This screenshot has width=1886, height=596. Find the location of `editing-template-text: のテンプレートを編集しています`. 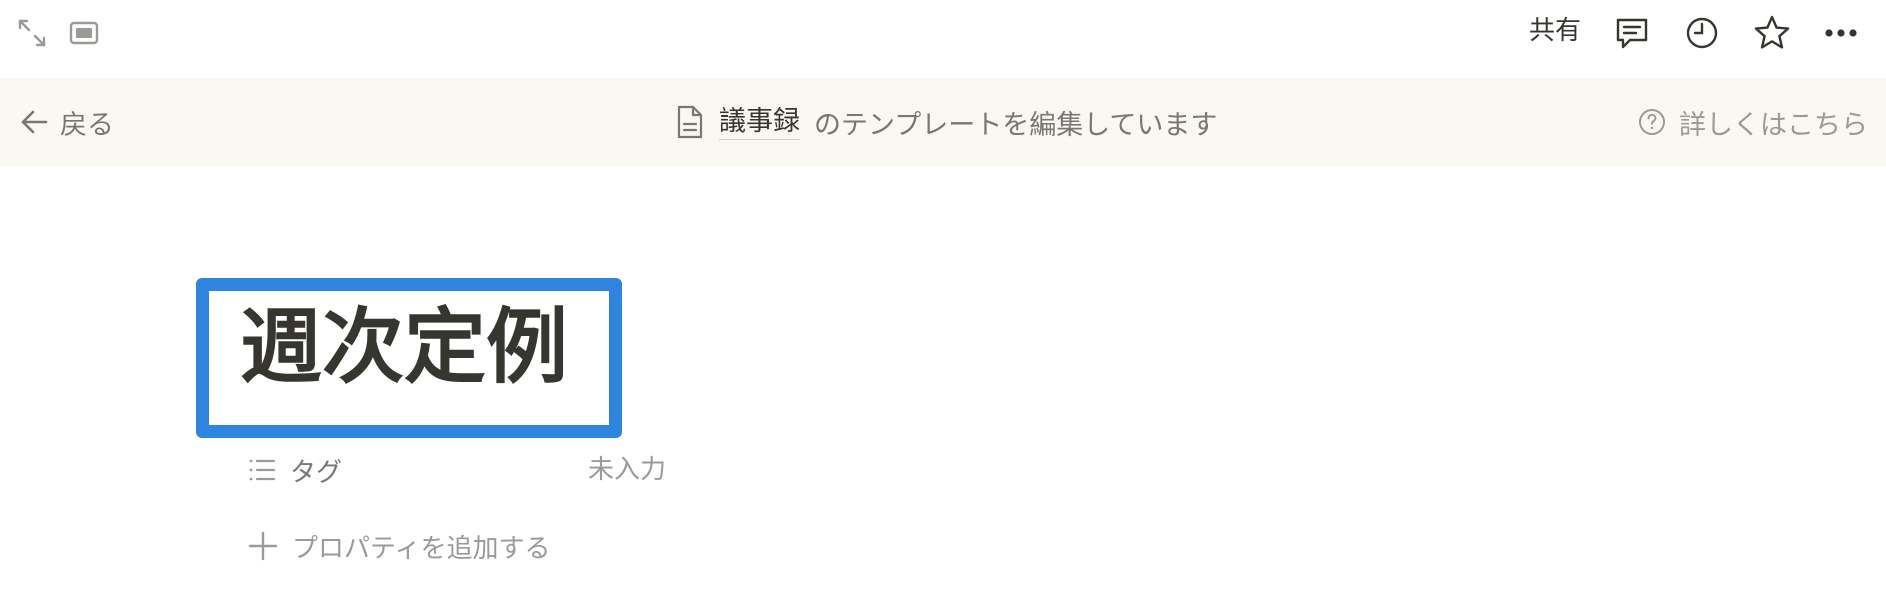

editing-template-text: のテンプレートを編集しています is located at coordinates (1016, 125).